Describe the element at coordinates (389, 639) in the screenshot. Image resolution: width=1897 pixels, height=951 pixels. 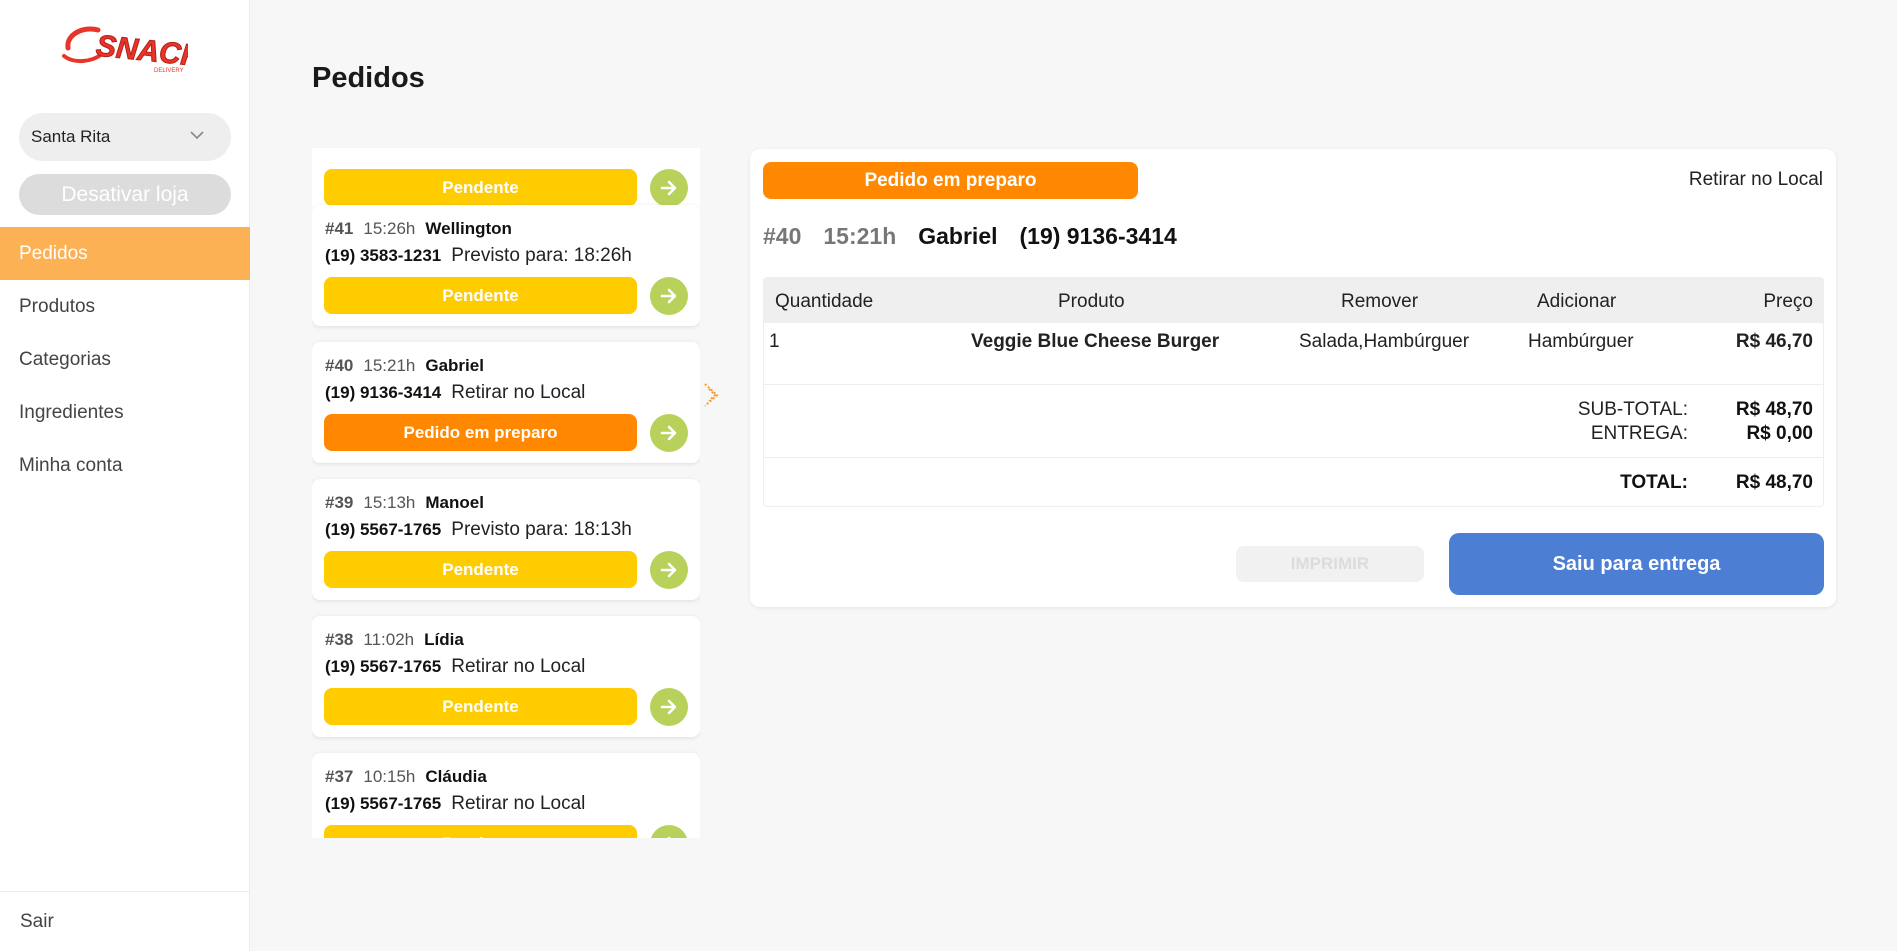
I see `order-time: 11:02h` at that location.